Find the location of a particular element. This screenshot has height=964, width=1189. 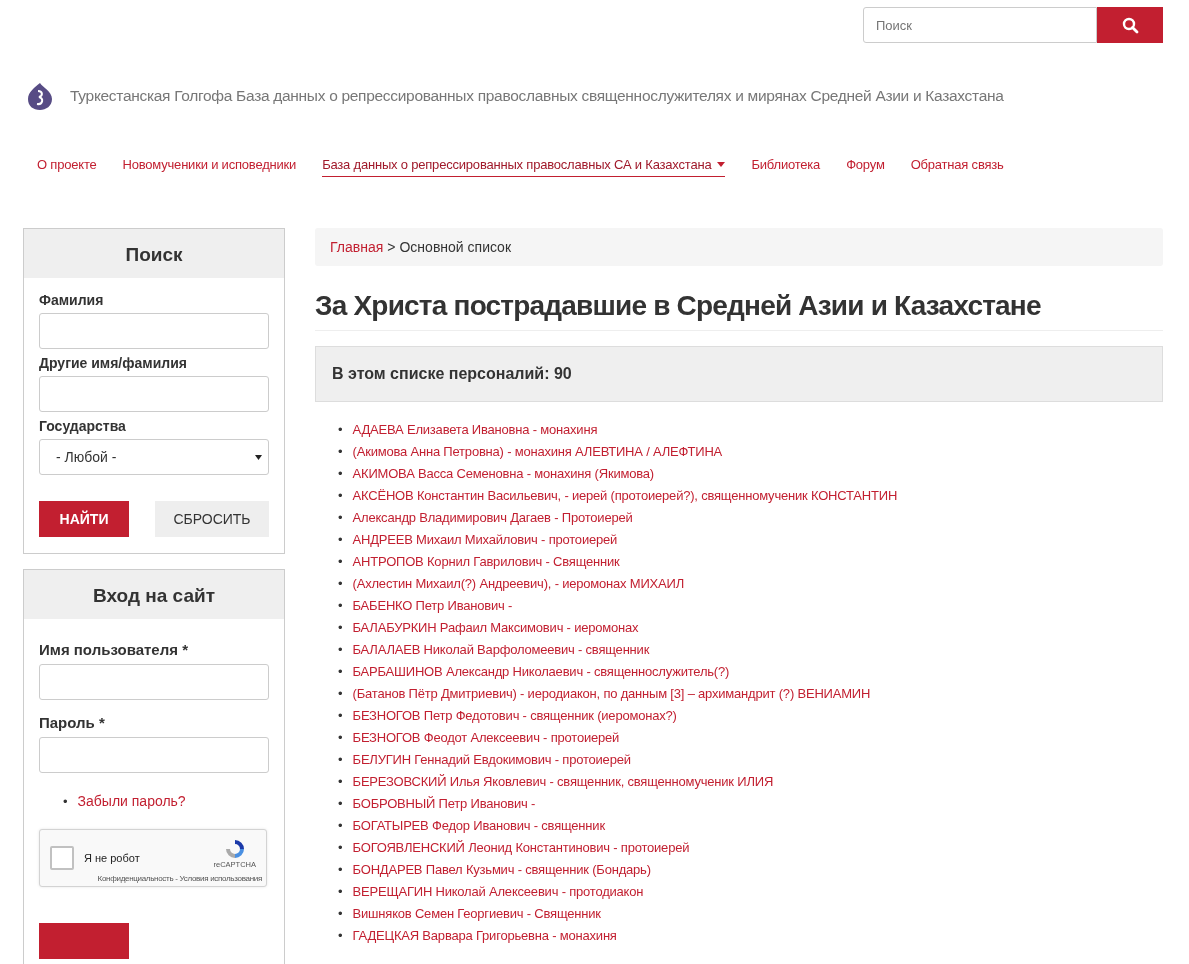

person-link: Вишняков Семен Георгиевич - Священник is located at coordinates (476, 914).